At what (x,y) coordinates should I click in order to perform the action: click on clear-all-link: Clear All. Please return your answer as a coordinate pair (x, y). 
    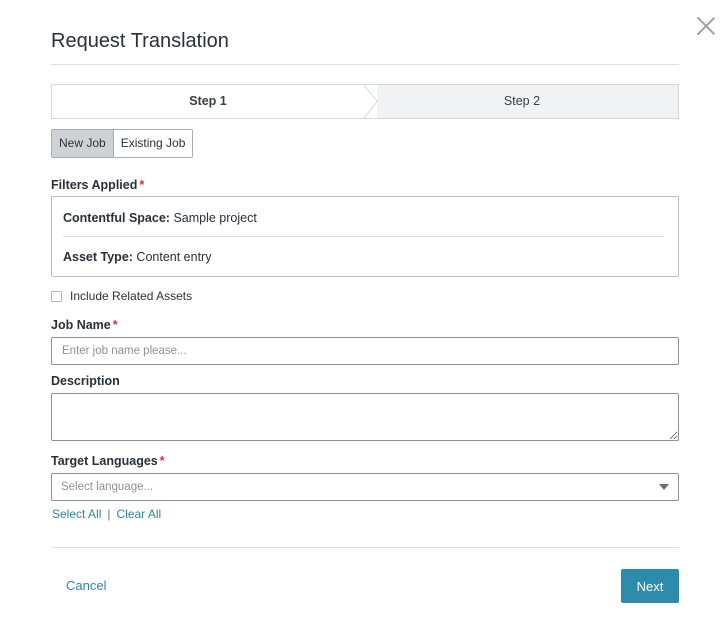
    Looking at the image, I should click on (138, 514).